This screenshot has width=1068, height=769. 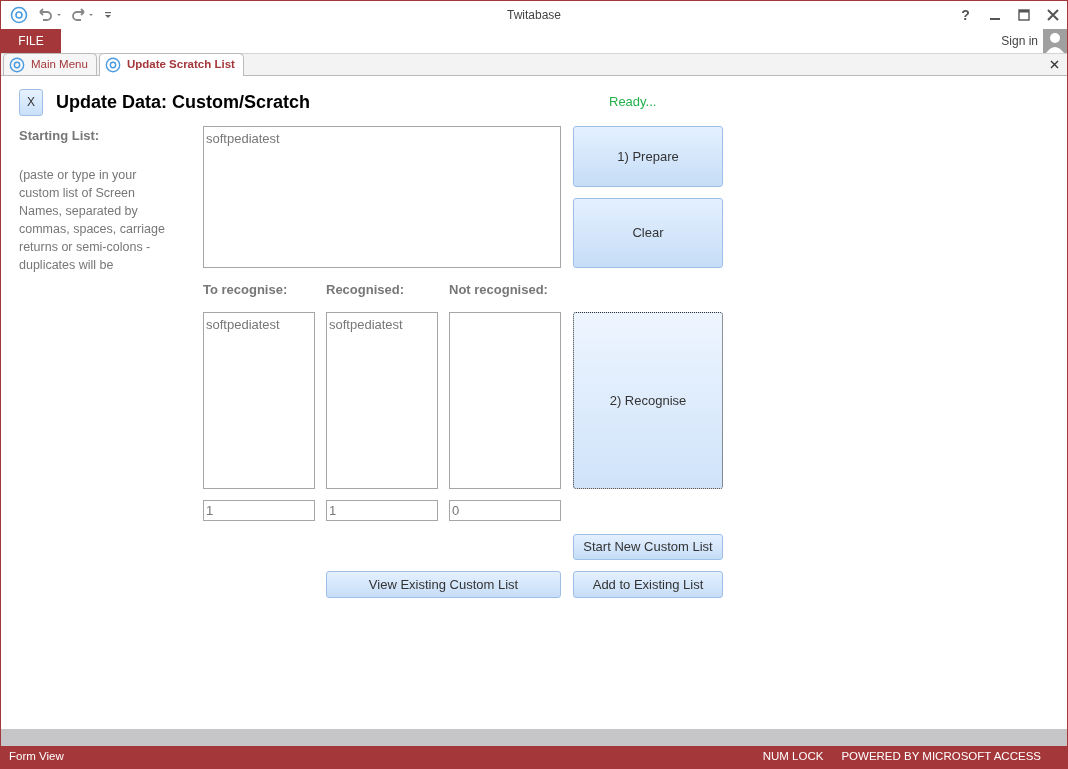 I want to click on start-new-list-button: Start New Custom List, so click(x=648, y=547).